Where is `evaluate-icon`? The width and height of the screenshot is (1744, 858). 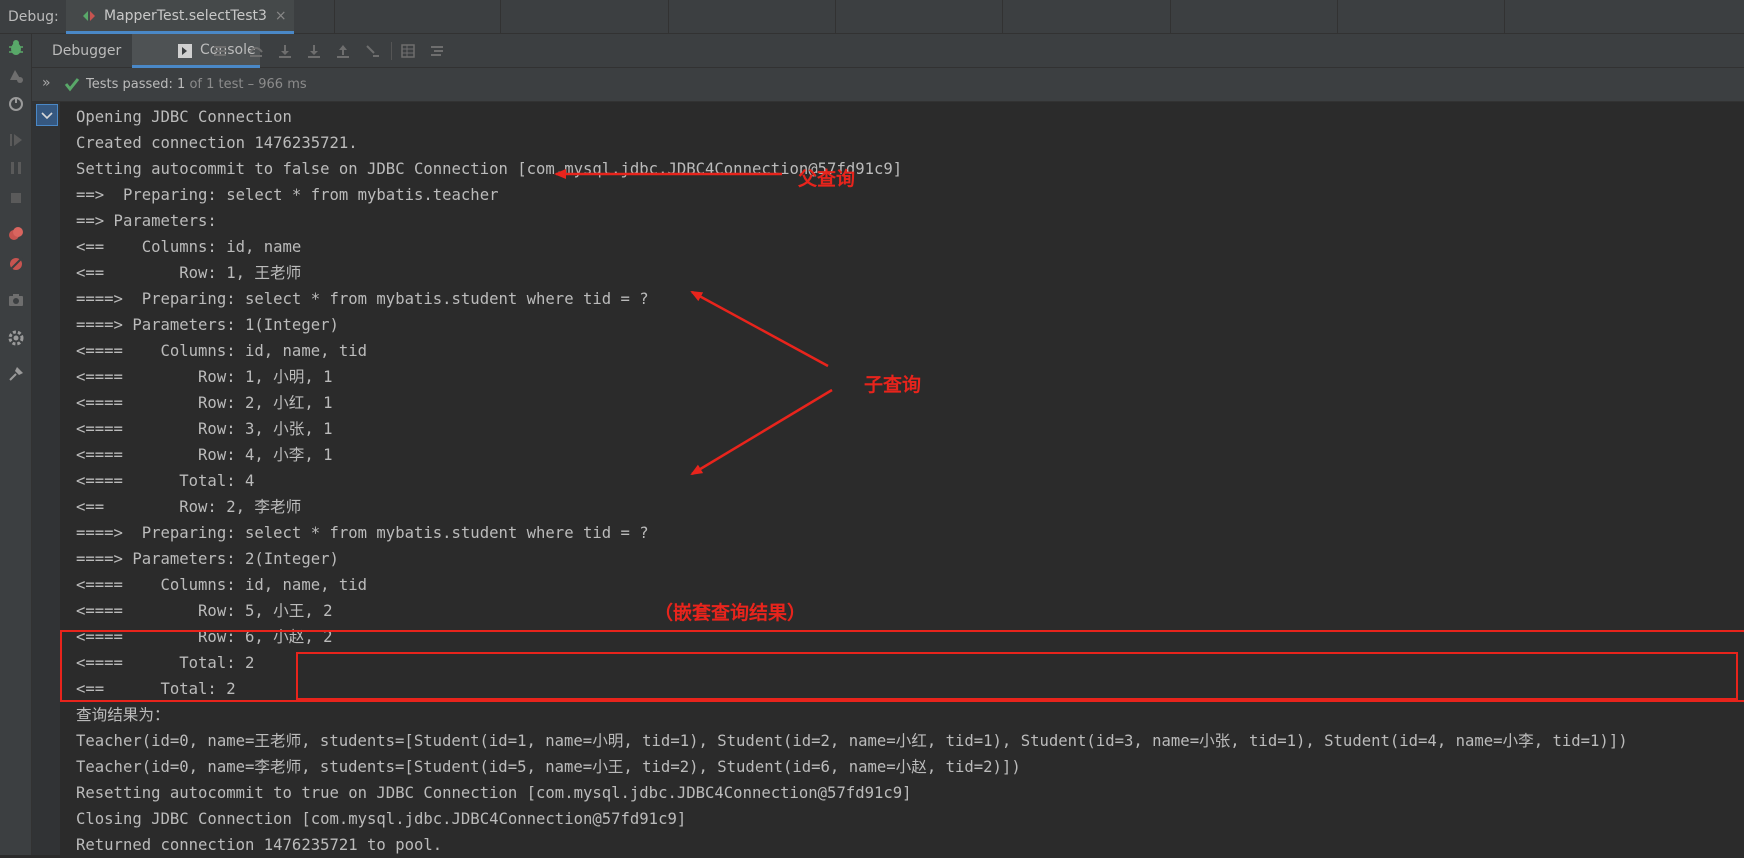
evaluate-icon is located at coordinates (408, 51).